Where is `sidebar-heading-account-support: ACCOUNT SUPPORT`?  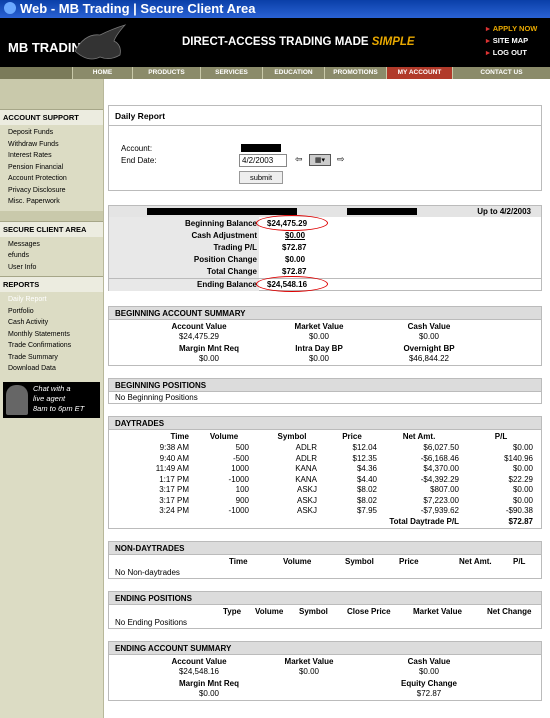
sidebar-heading-account-support: ACCOUNT SUPPORT is located at coordinates (51, 117).